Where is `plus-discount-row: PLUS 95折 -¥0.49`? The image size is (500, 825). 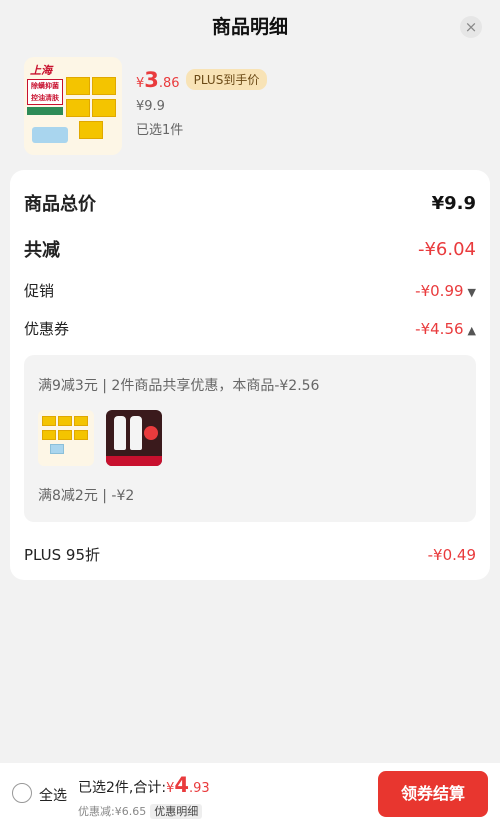
plus-discount-row: PLUS 95折 -¥0.49 is located at coordinates (250, 554).